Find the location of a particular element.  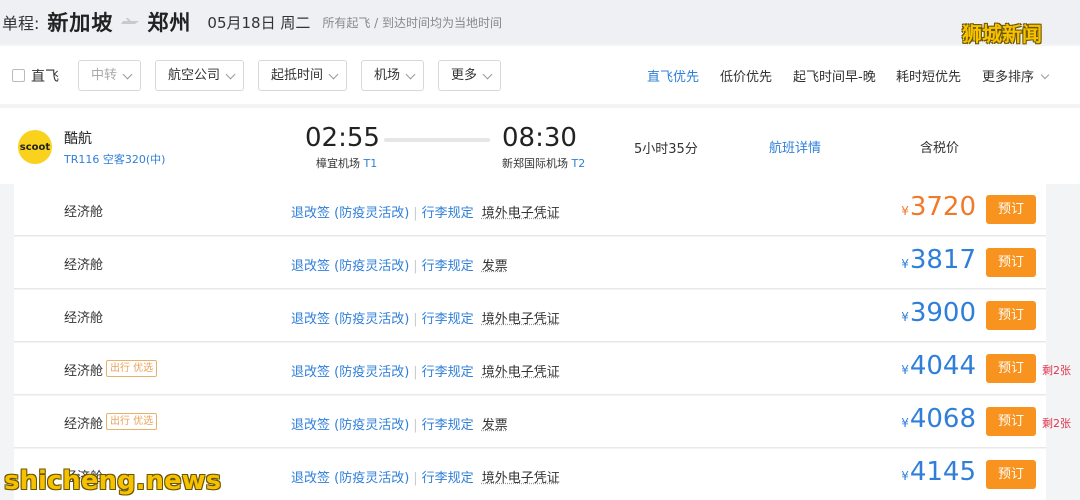

fare-price: ¥4068 is located at coordinates (938, 419).